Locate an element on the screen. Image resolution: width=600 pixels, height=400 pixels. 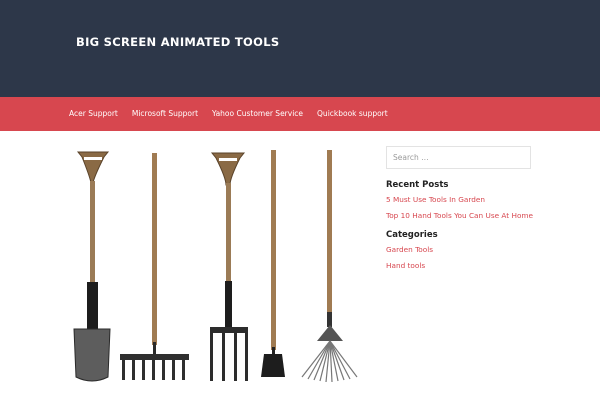
categories-title: Categories is located at coordinates (412, 235).